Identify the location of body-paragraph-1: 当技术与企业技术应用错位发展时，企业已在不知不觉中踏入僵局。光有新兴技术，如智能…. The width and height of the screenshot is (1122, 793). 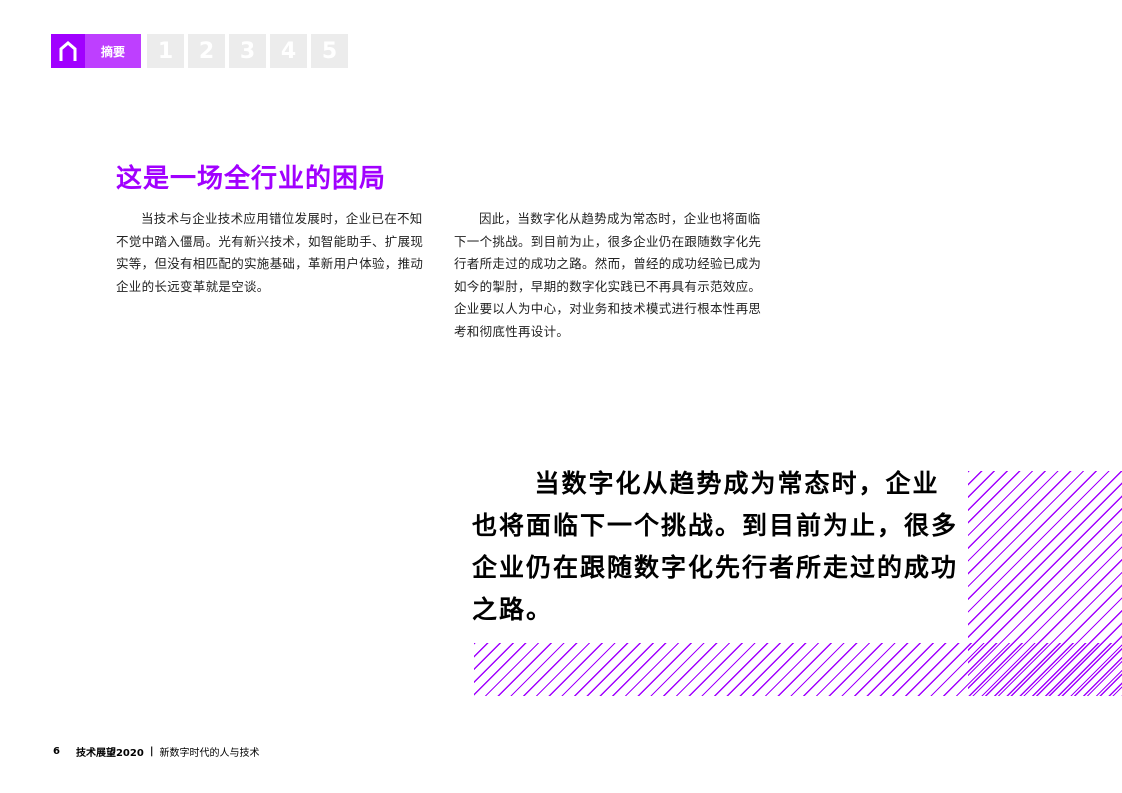
(270, 252).